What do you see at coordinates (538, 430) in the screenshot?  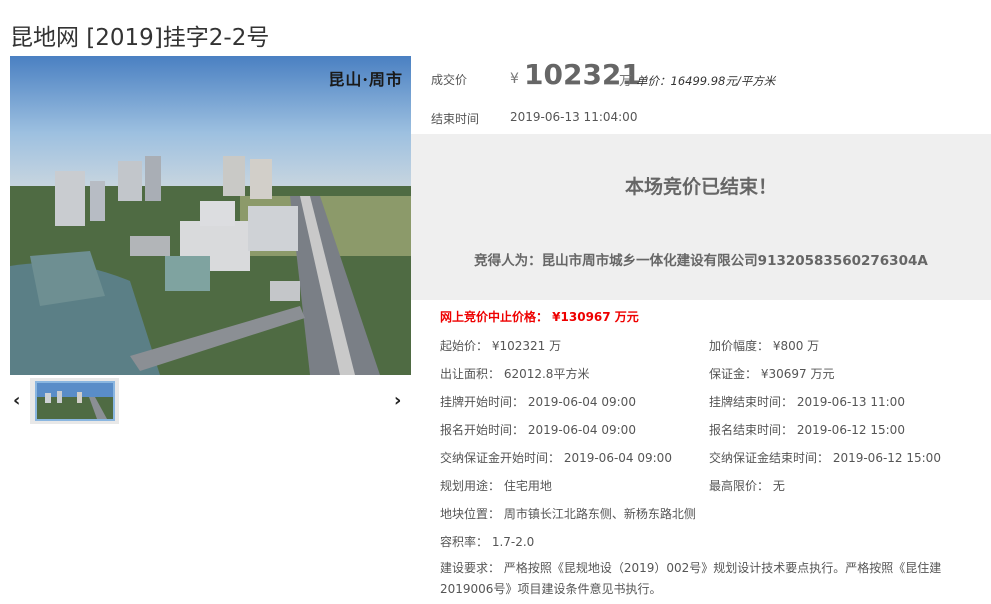 I see `signup-start-time: 报名开始时间： 2019-06-04 09:00` at bounding box center [538, 430].